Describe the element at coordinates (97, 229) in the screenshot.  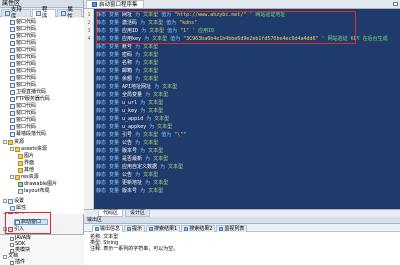
I see `info-icon` at that location.